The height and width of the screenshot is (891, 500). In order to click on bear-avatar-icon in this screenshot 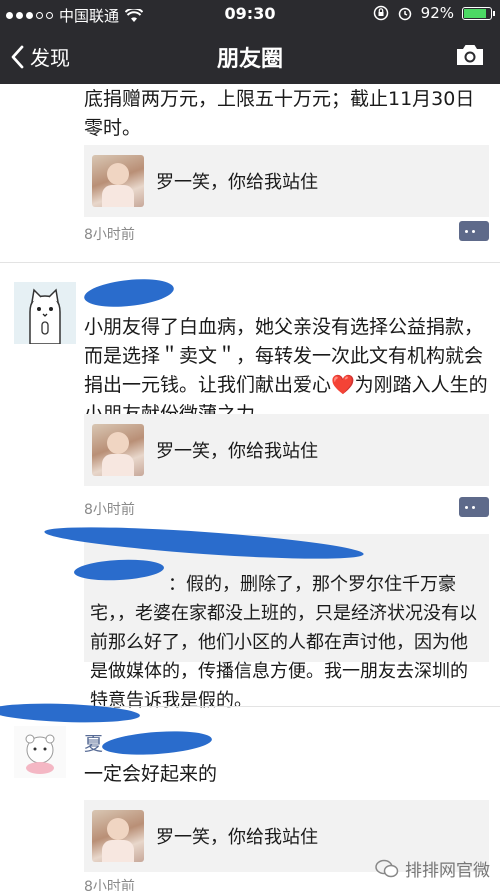, I will do `click(40, 754)`.